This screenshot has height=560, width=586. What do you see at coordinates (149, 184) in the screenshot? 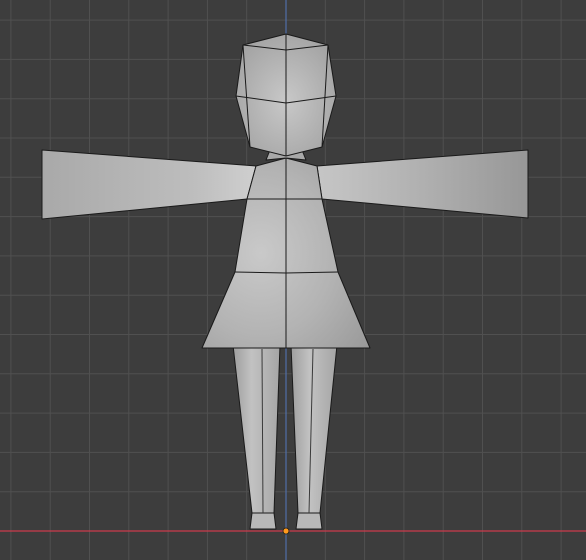
I see `left-arm` at bounding box center [149, 184].